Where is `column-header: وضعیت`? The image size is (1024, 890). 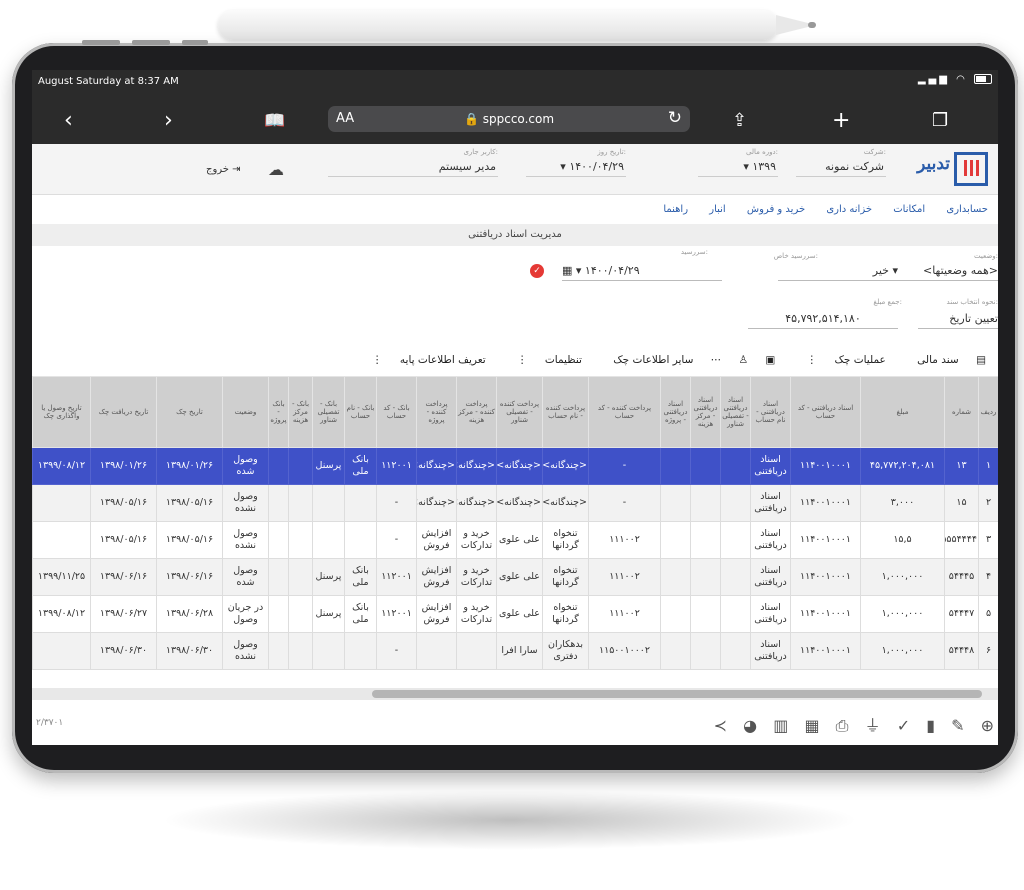
column-header: وضعیت is located at coordinates (245, 412).